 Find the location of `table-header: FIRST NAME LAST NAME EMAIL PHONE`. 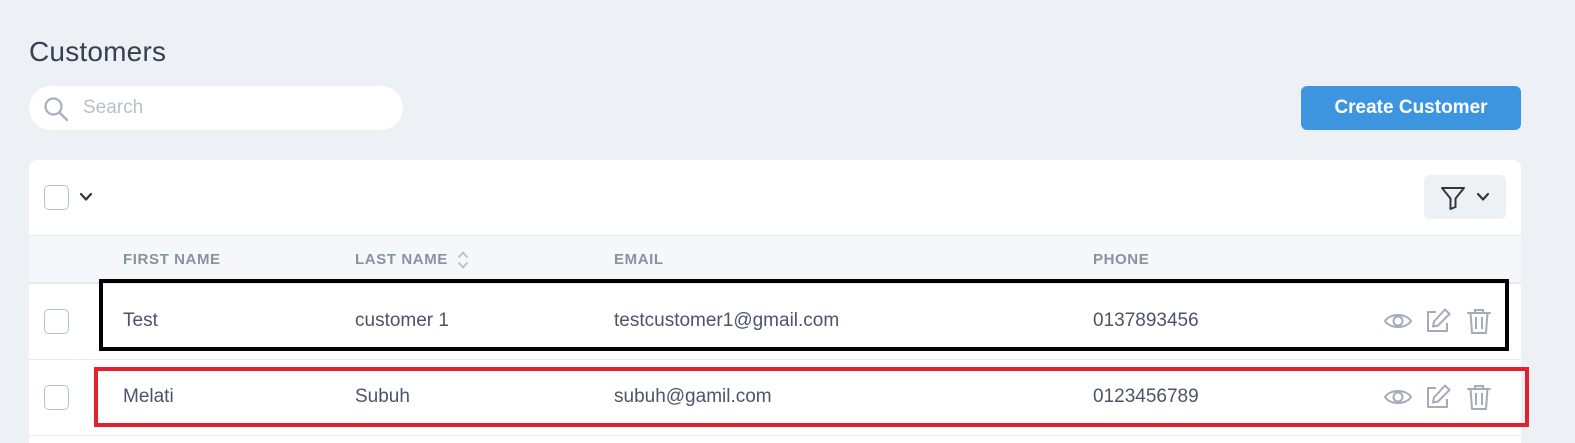

table-header: FIRST NAME LAST NAME EMAIL PHONE is located at coordinates (775, 260).